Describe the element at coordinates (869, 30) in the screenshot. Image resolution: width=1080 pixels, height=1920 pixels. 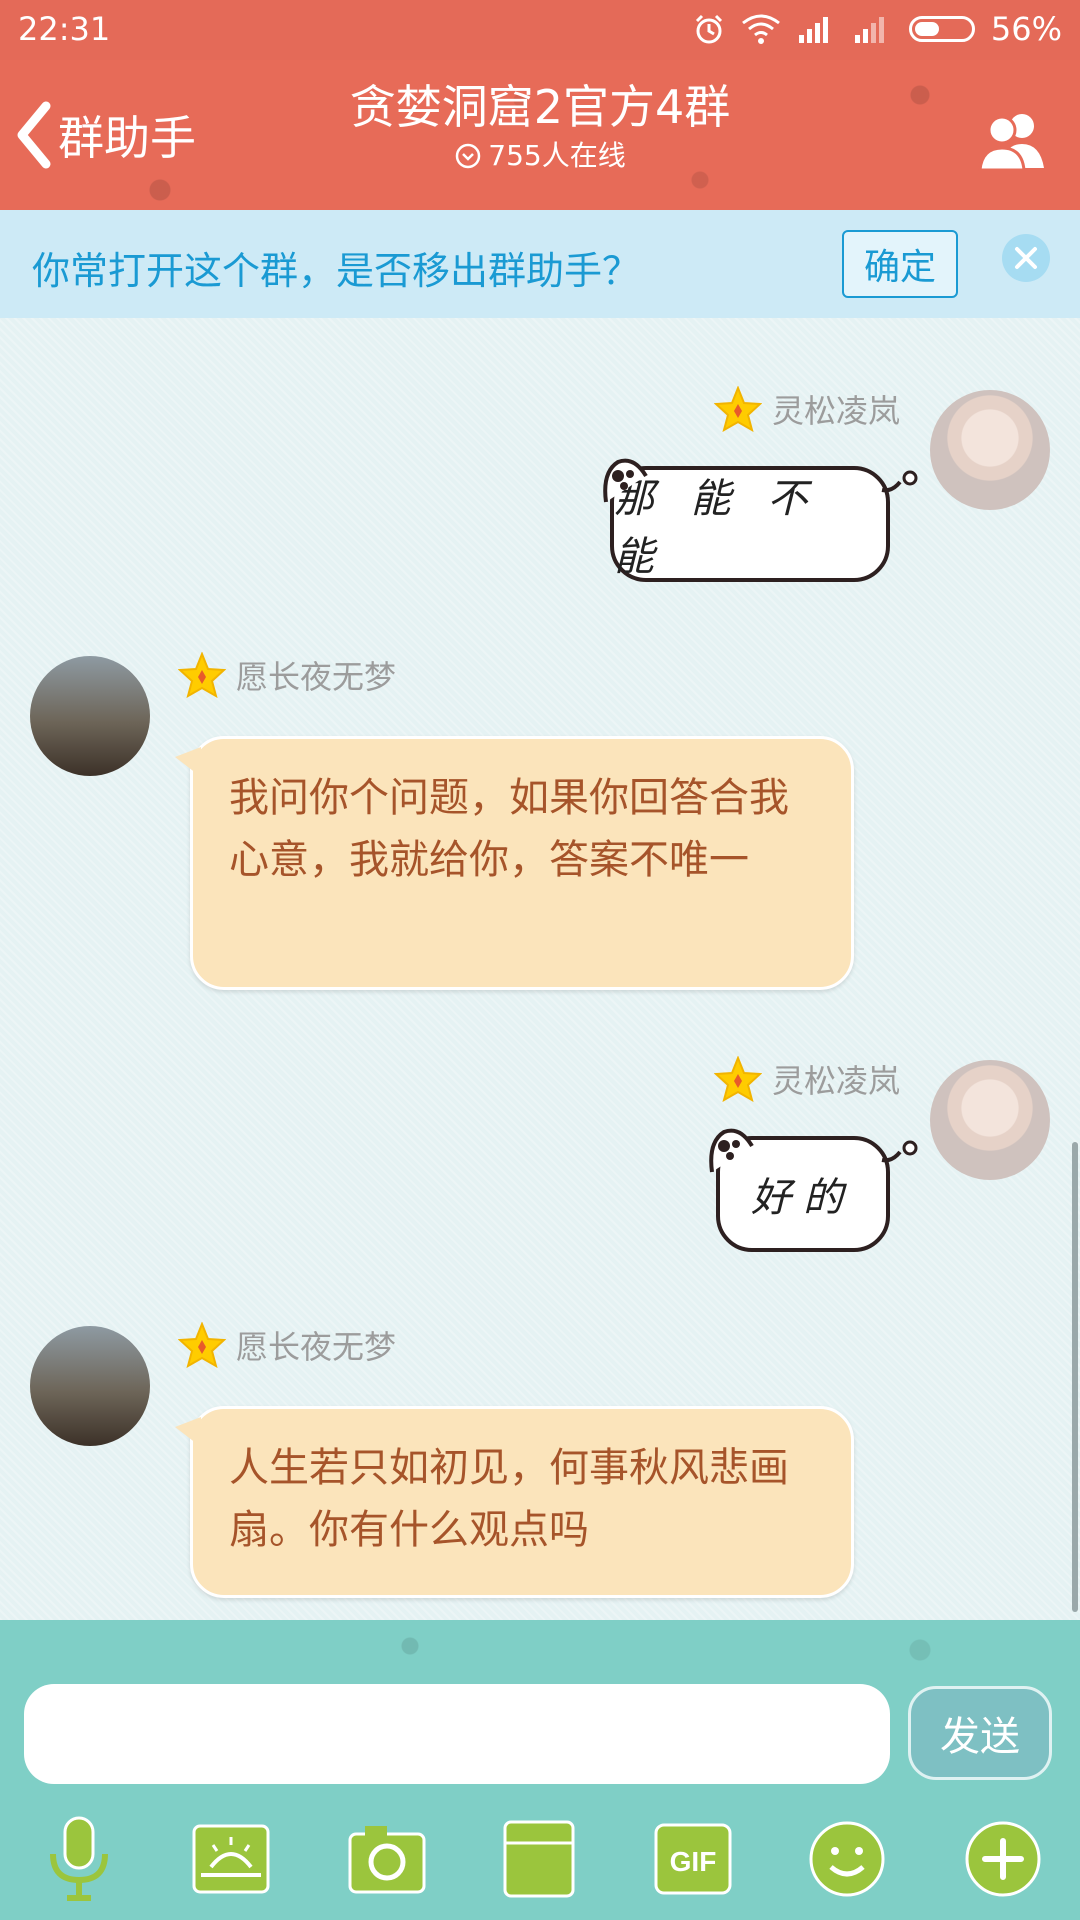
I see `signal-2-icon` at that location.